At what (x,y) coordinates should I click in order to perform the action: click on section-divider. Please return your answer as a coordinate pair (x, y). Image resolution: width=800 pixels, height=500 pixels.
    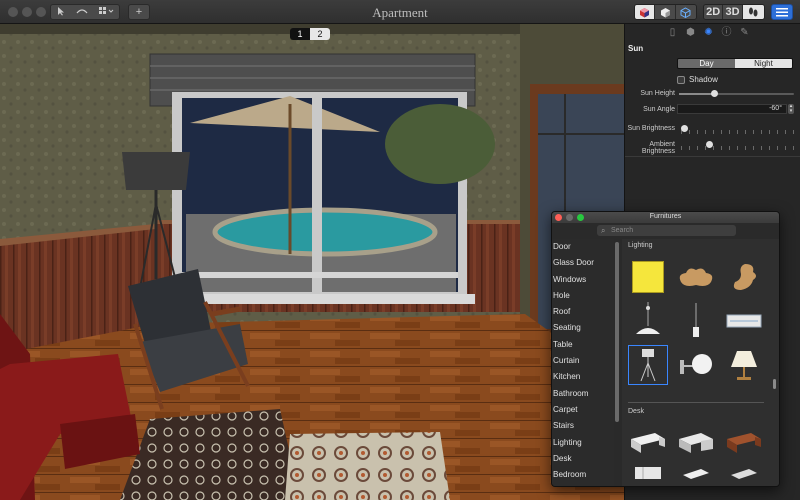
    Looking at the image, I should click on (696, 402).